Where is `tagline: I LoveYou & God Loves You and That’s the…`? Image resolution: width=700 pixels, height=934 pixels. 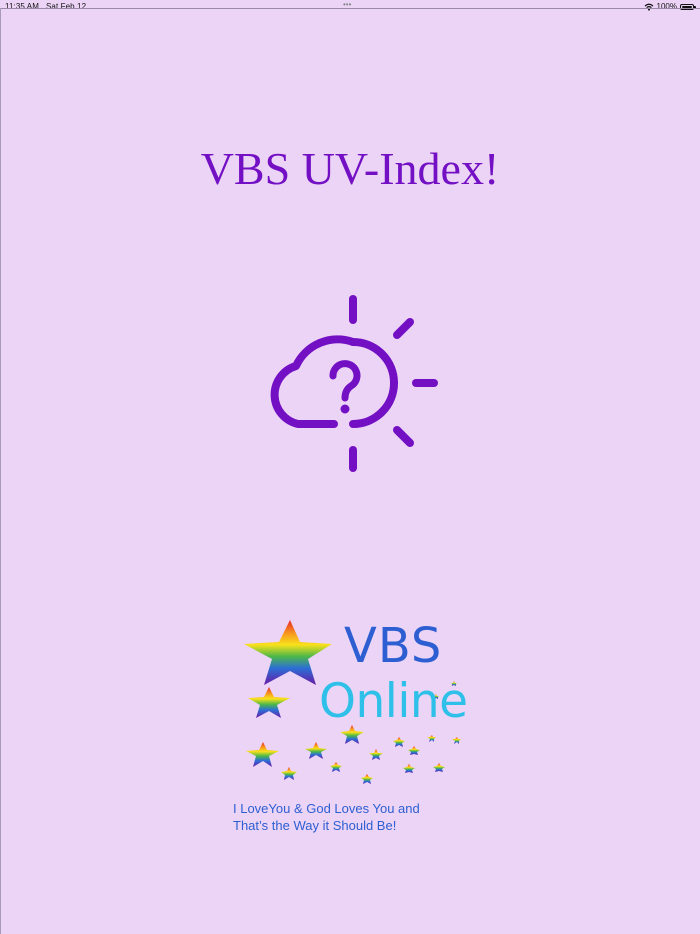
tagline: I LoveYou & God Loves You and That’s the… is located at coordinates (363, 817).